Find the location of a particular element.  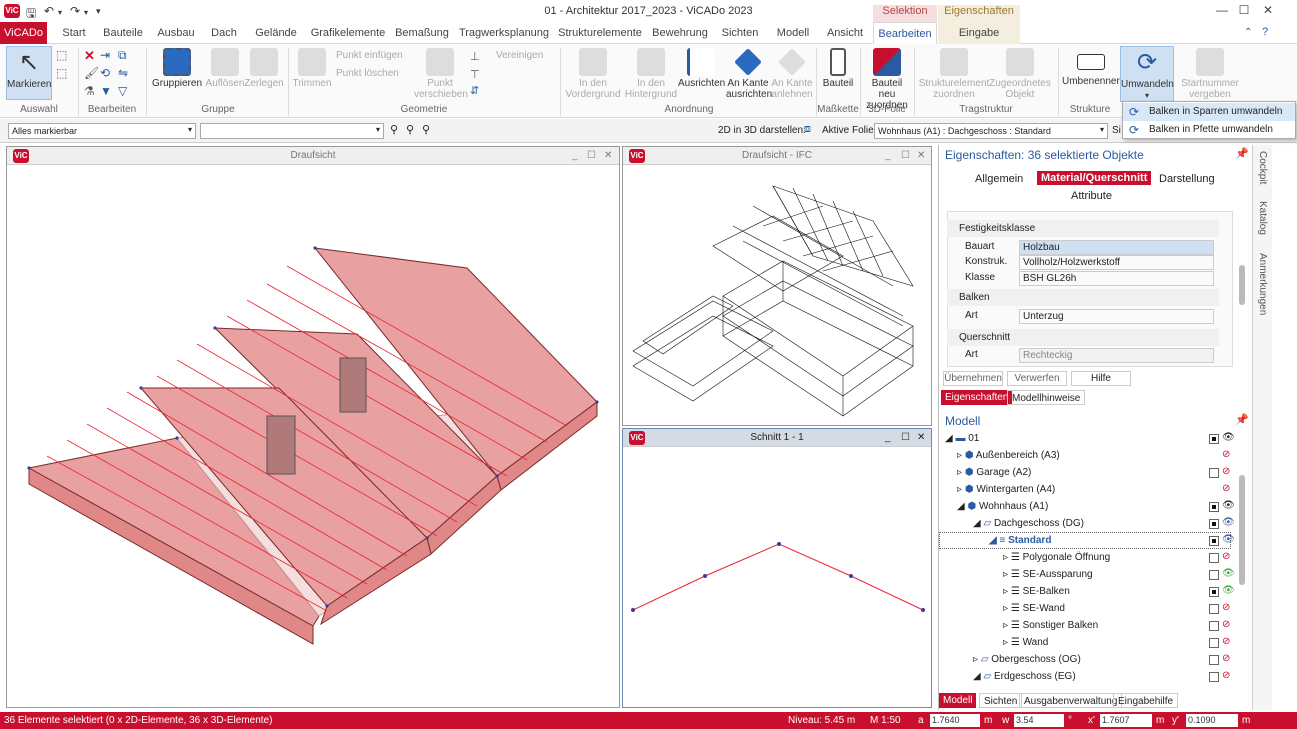

binoculars-icon: ⚲ is located at coordinates (394, 129).